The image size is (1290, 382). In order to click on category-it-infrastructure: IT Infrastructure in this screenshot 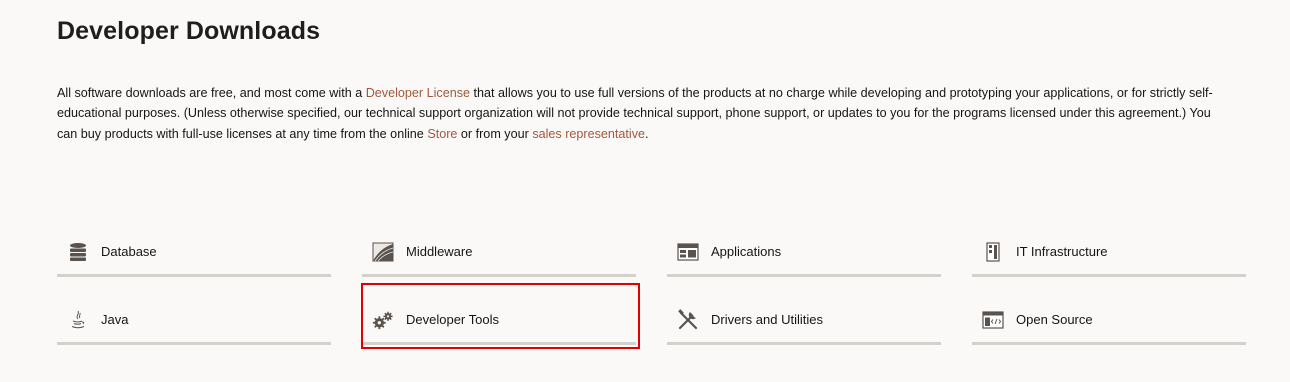, I will do `click(1109, 253)`.